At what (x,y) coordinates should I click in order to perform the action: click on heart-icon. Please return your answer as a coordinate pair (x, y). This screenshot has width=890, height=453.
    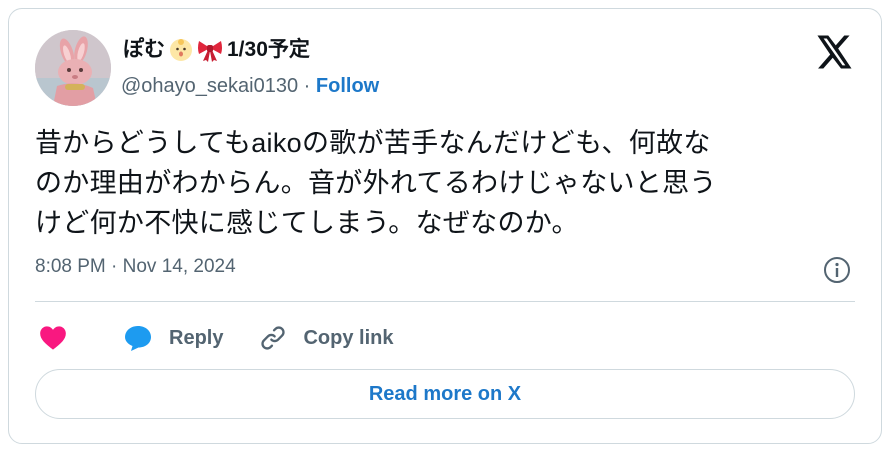
    Looking at the image, I should click on (53, 338).